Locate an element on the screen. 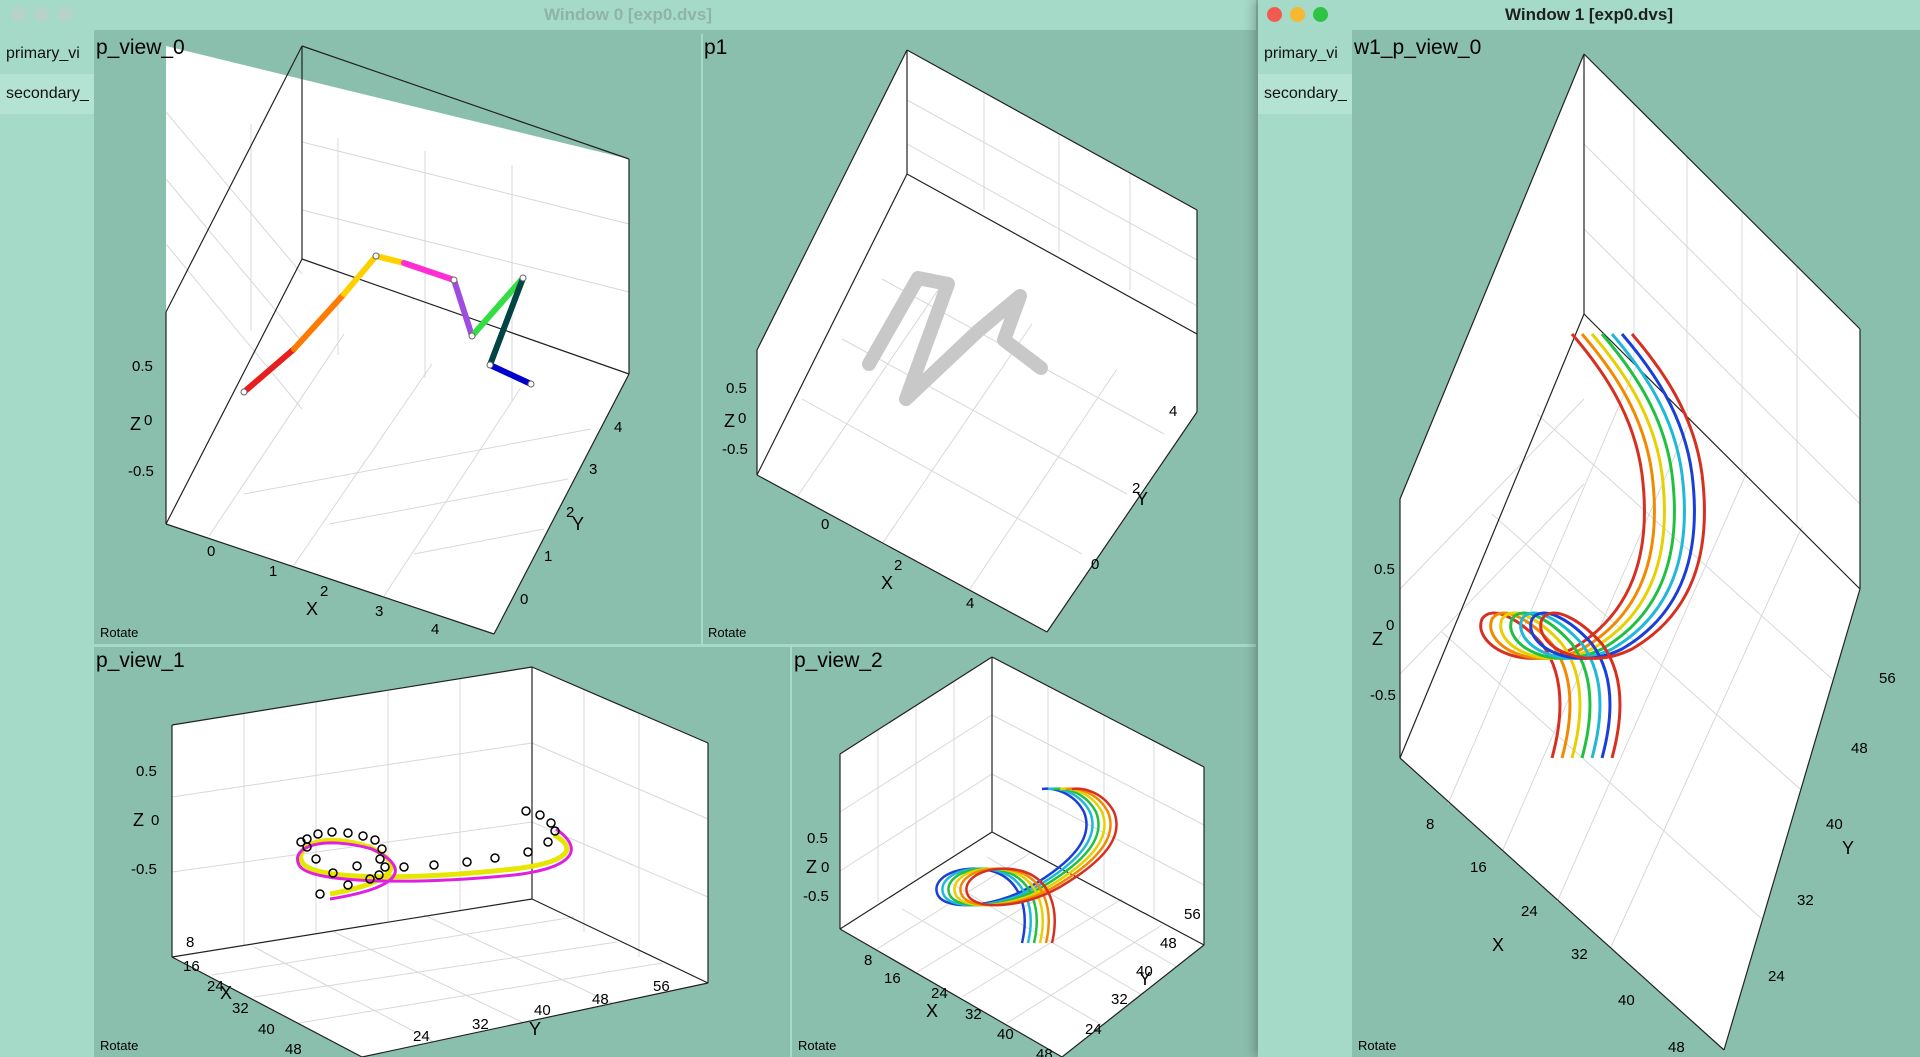 The image size is (1920, 1057). window-1-titlebar: Window 1 [exp0.dvs] is located at coordinates (1589, 15).